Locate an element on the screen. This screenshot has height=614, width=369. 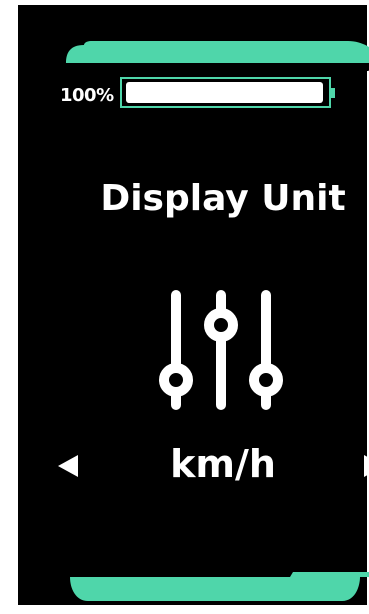
selected-unit-value: km/h is located at coordinates (223, 464).